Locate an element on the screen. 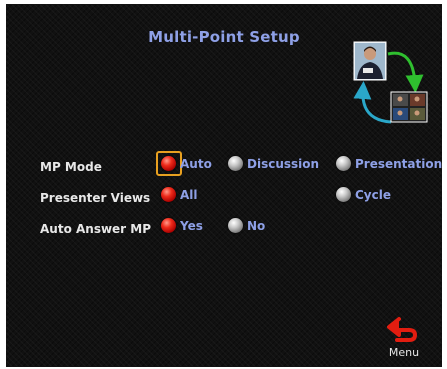 The width and height of the screenshot is (447, 369). multipoint-illustration is located at coordinates (390, 82).